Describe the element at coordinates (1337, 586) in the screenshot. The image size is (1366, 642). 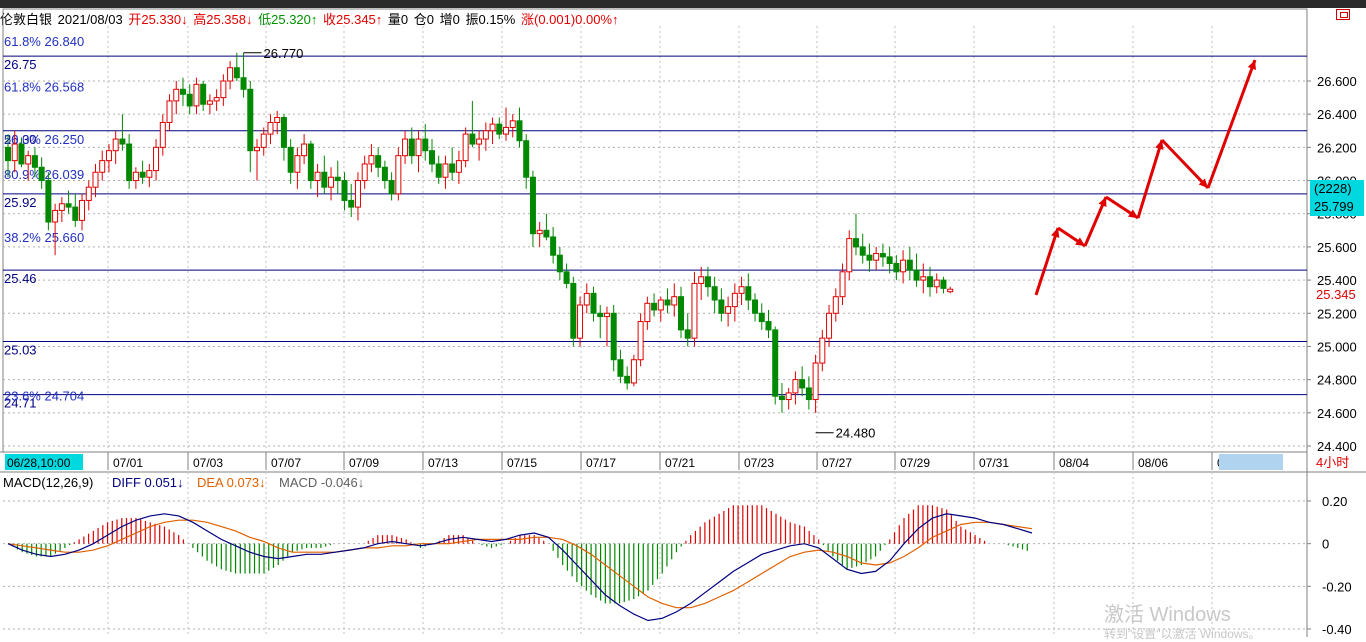
I see `macd-tick-label: -0.20` at that location.